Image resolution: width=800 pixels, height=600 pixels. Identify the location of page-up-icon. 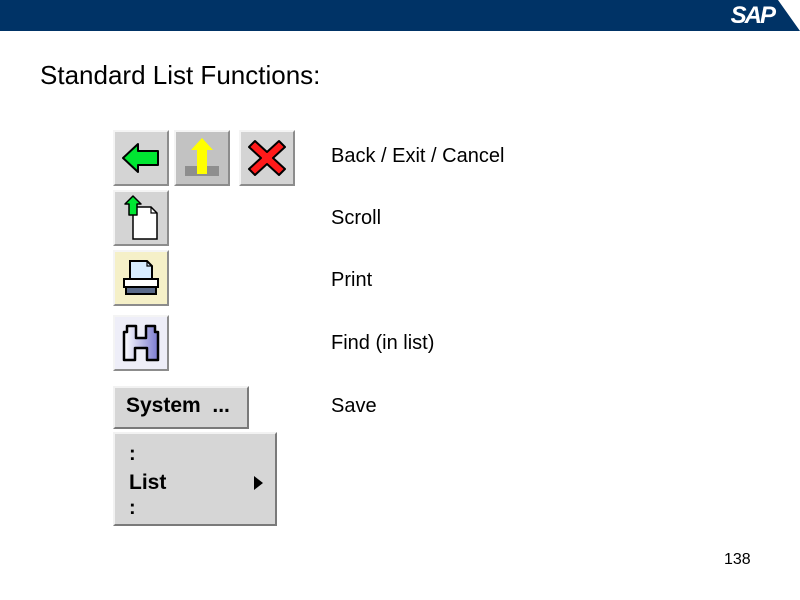
(141, 217).